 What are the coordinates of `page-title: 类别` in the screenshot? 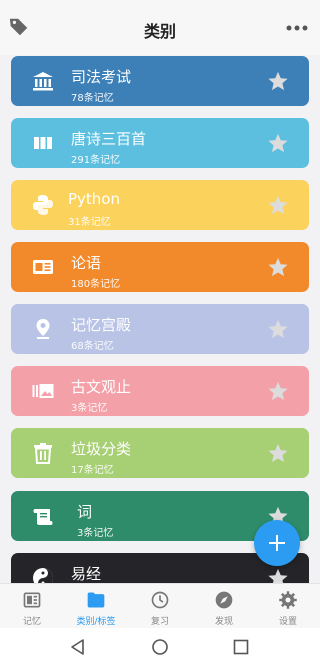 It's located at (159, 31).